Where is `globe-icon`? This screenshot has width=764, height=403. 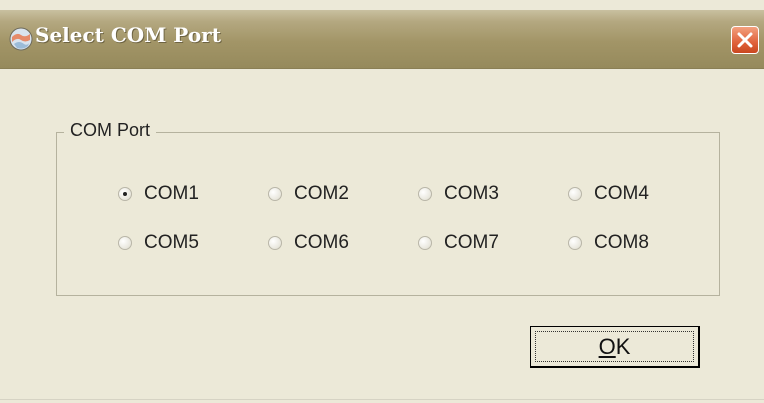 globe-icon is located at coordinates (21, 39).